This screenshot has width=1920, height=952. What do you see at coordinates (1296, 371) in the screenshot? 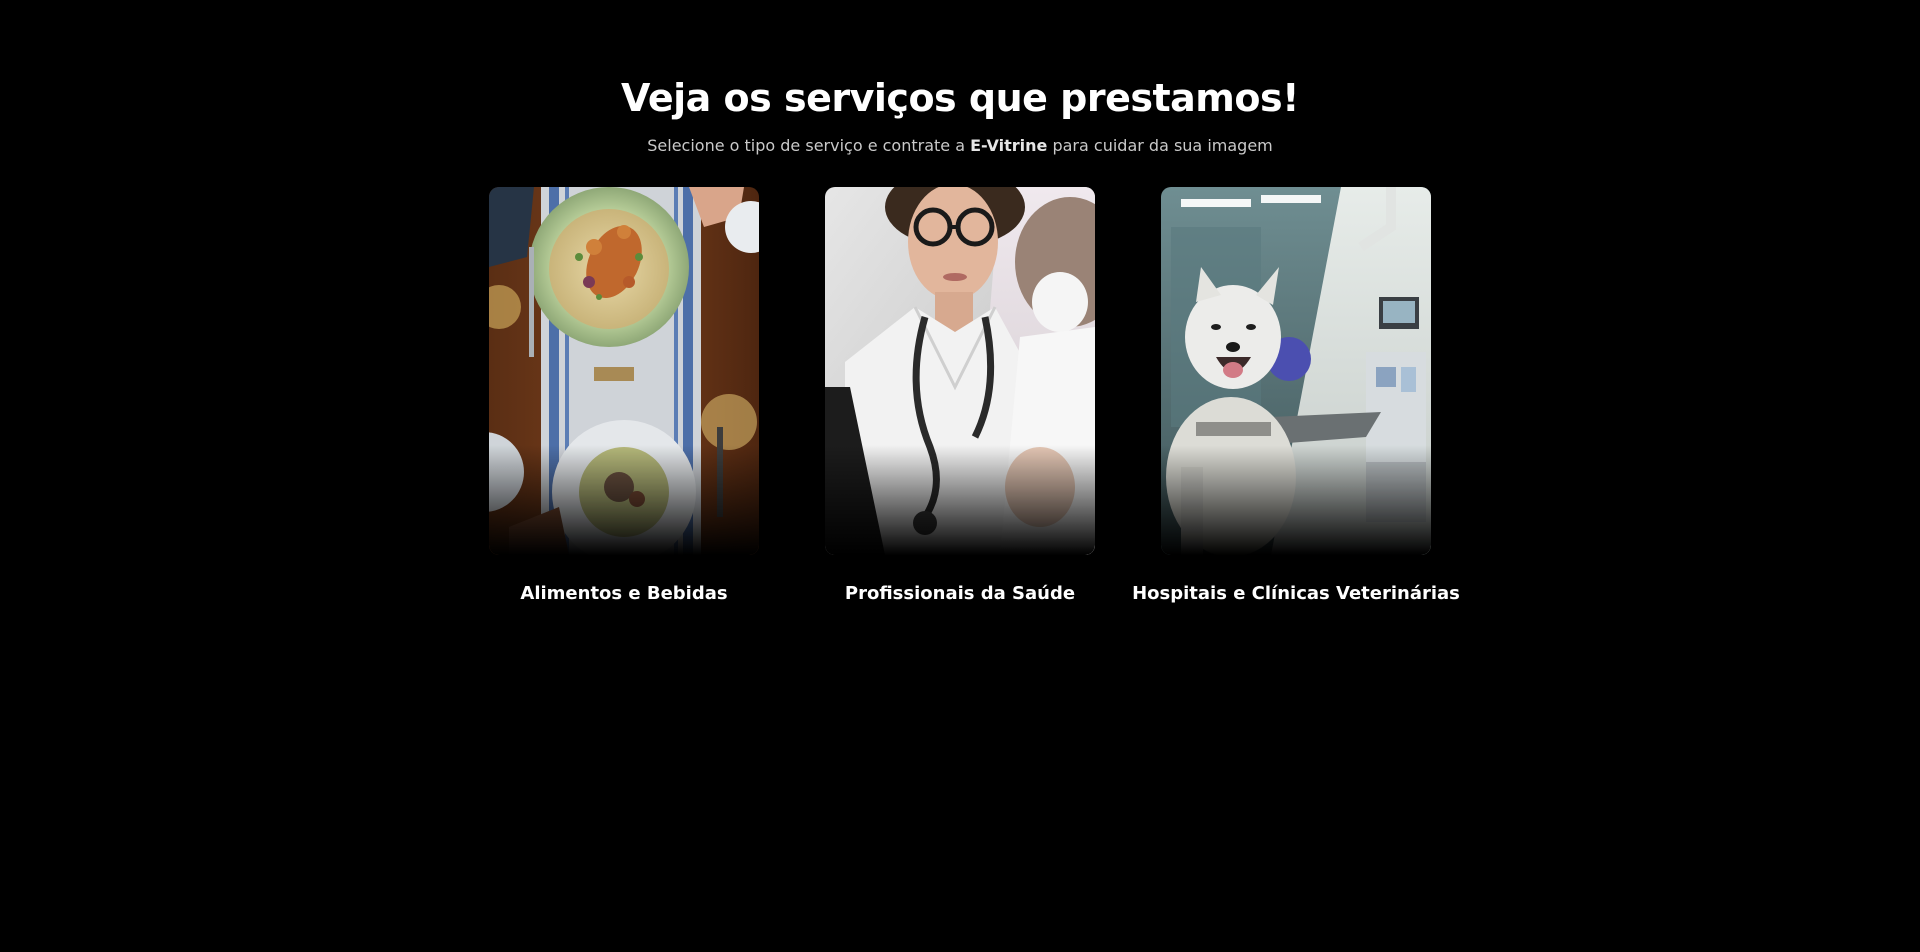
I see `dog-and-clinic-photo` at bounding box center [1296, 371].